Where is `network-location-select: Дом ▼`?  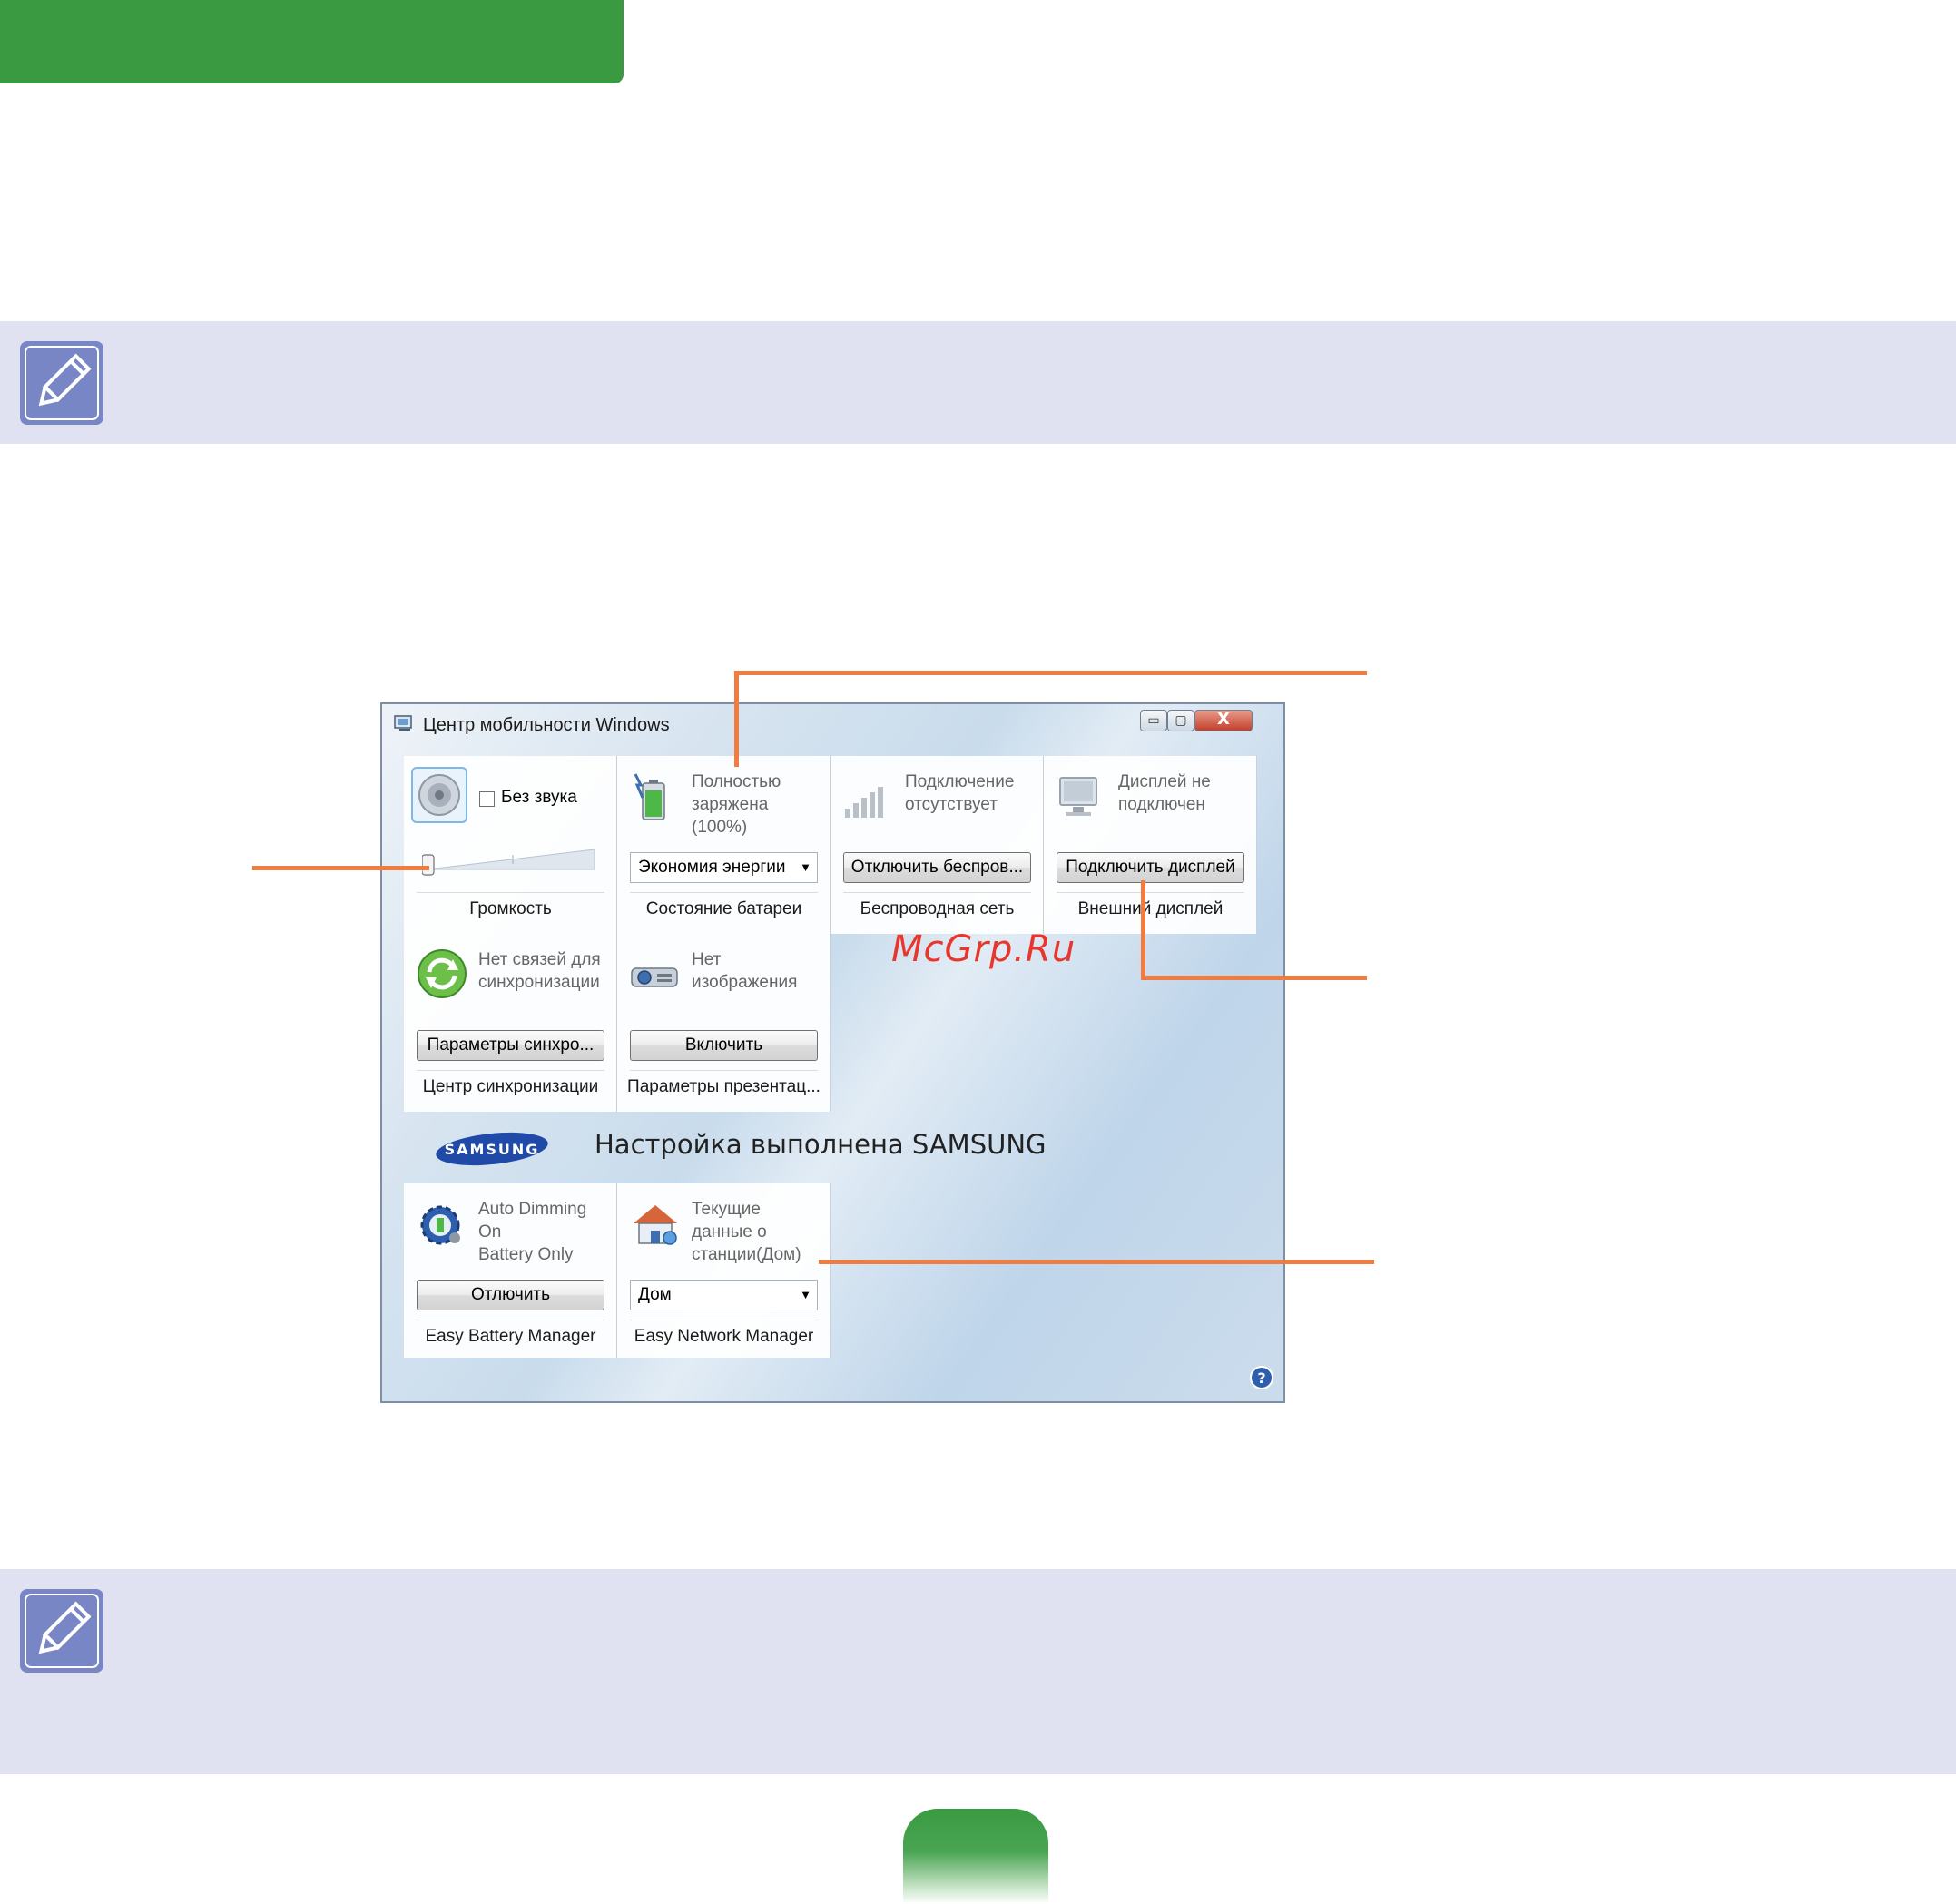 network-location-select: Дом ▼ is located at coordinates (724, 1295).